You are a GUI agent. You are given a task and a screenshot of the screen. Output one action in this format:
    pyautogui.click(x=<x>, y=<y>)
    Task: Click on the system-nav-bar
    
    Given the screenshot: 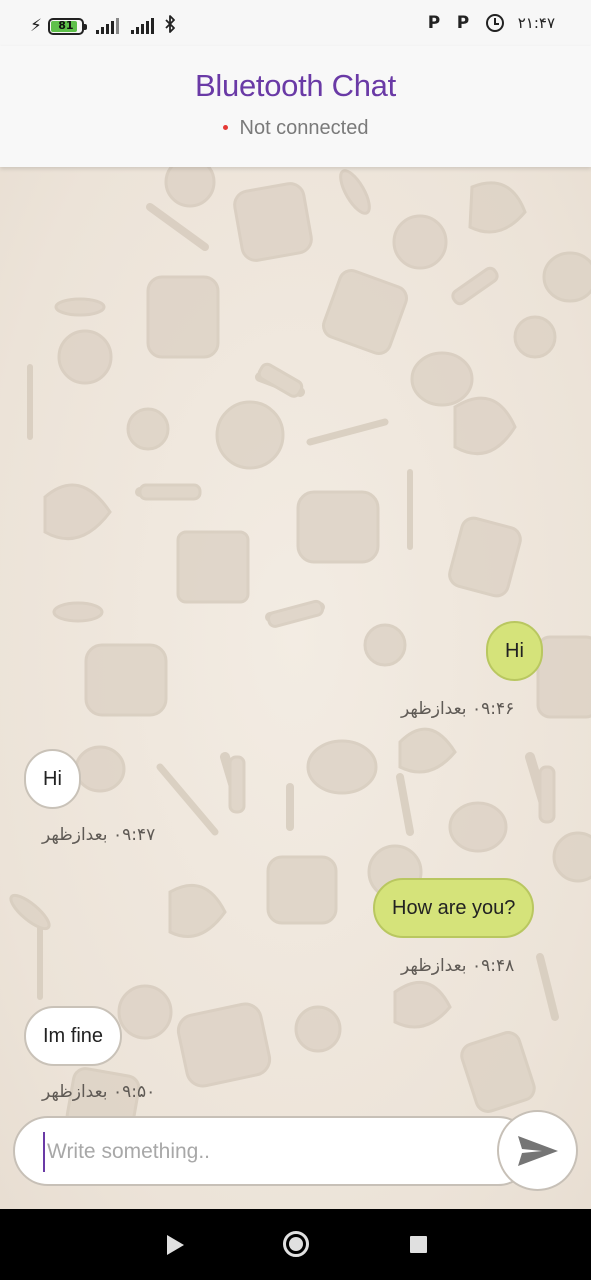 What is the action you would take?
    pyautogui.click(x=295, y=1244)
    